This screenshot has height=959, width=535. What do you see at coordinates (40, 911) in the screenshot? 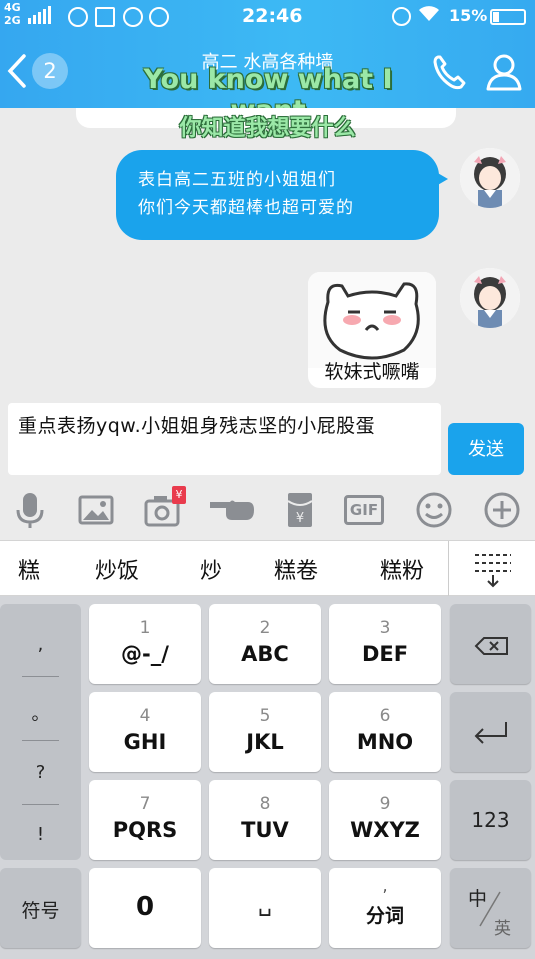
I see `symbol-key-label: 符号` at bounding box center [40, 911].